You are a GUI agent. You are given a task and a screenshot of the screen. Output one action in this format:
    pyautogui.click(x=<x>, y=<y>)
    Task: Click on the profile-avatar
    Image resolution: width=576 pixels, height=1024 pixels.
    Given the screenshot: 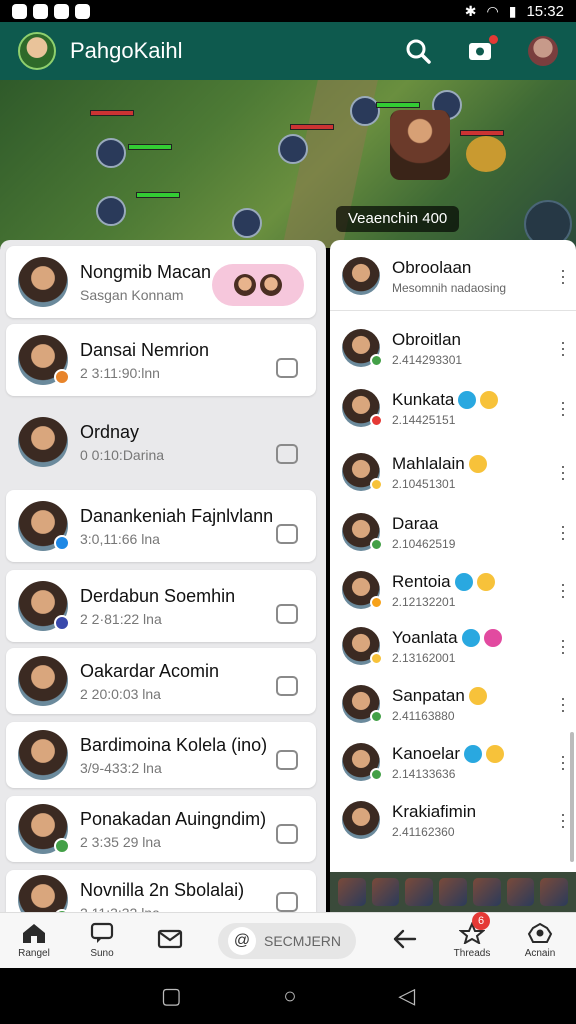 What is the action you would take?
    pyautogui.click(x=543, y=51)
    